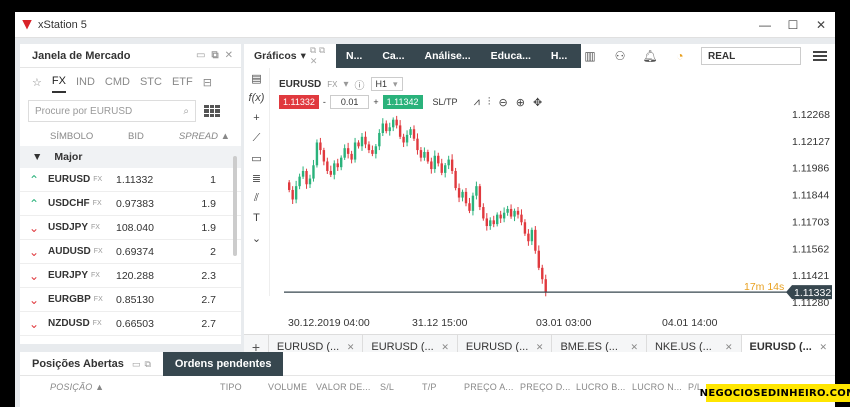 Image resolution: width=850 pixels, height=407 pixels. I want to click on sell-button: 1.11332, so click(299, 102).